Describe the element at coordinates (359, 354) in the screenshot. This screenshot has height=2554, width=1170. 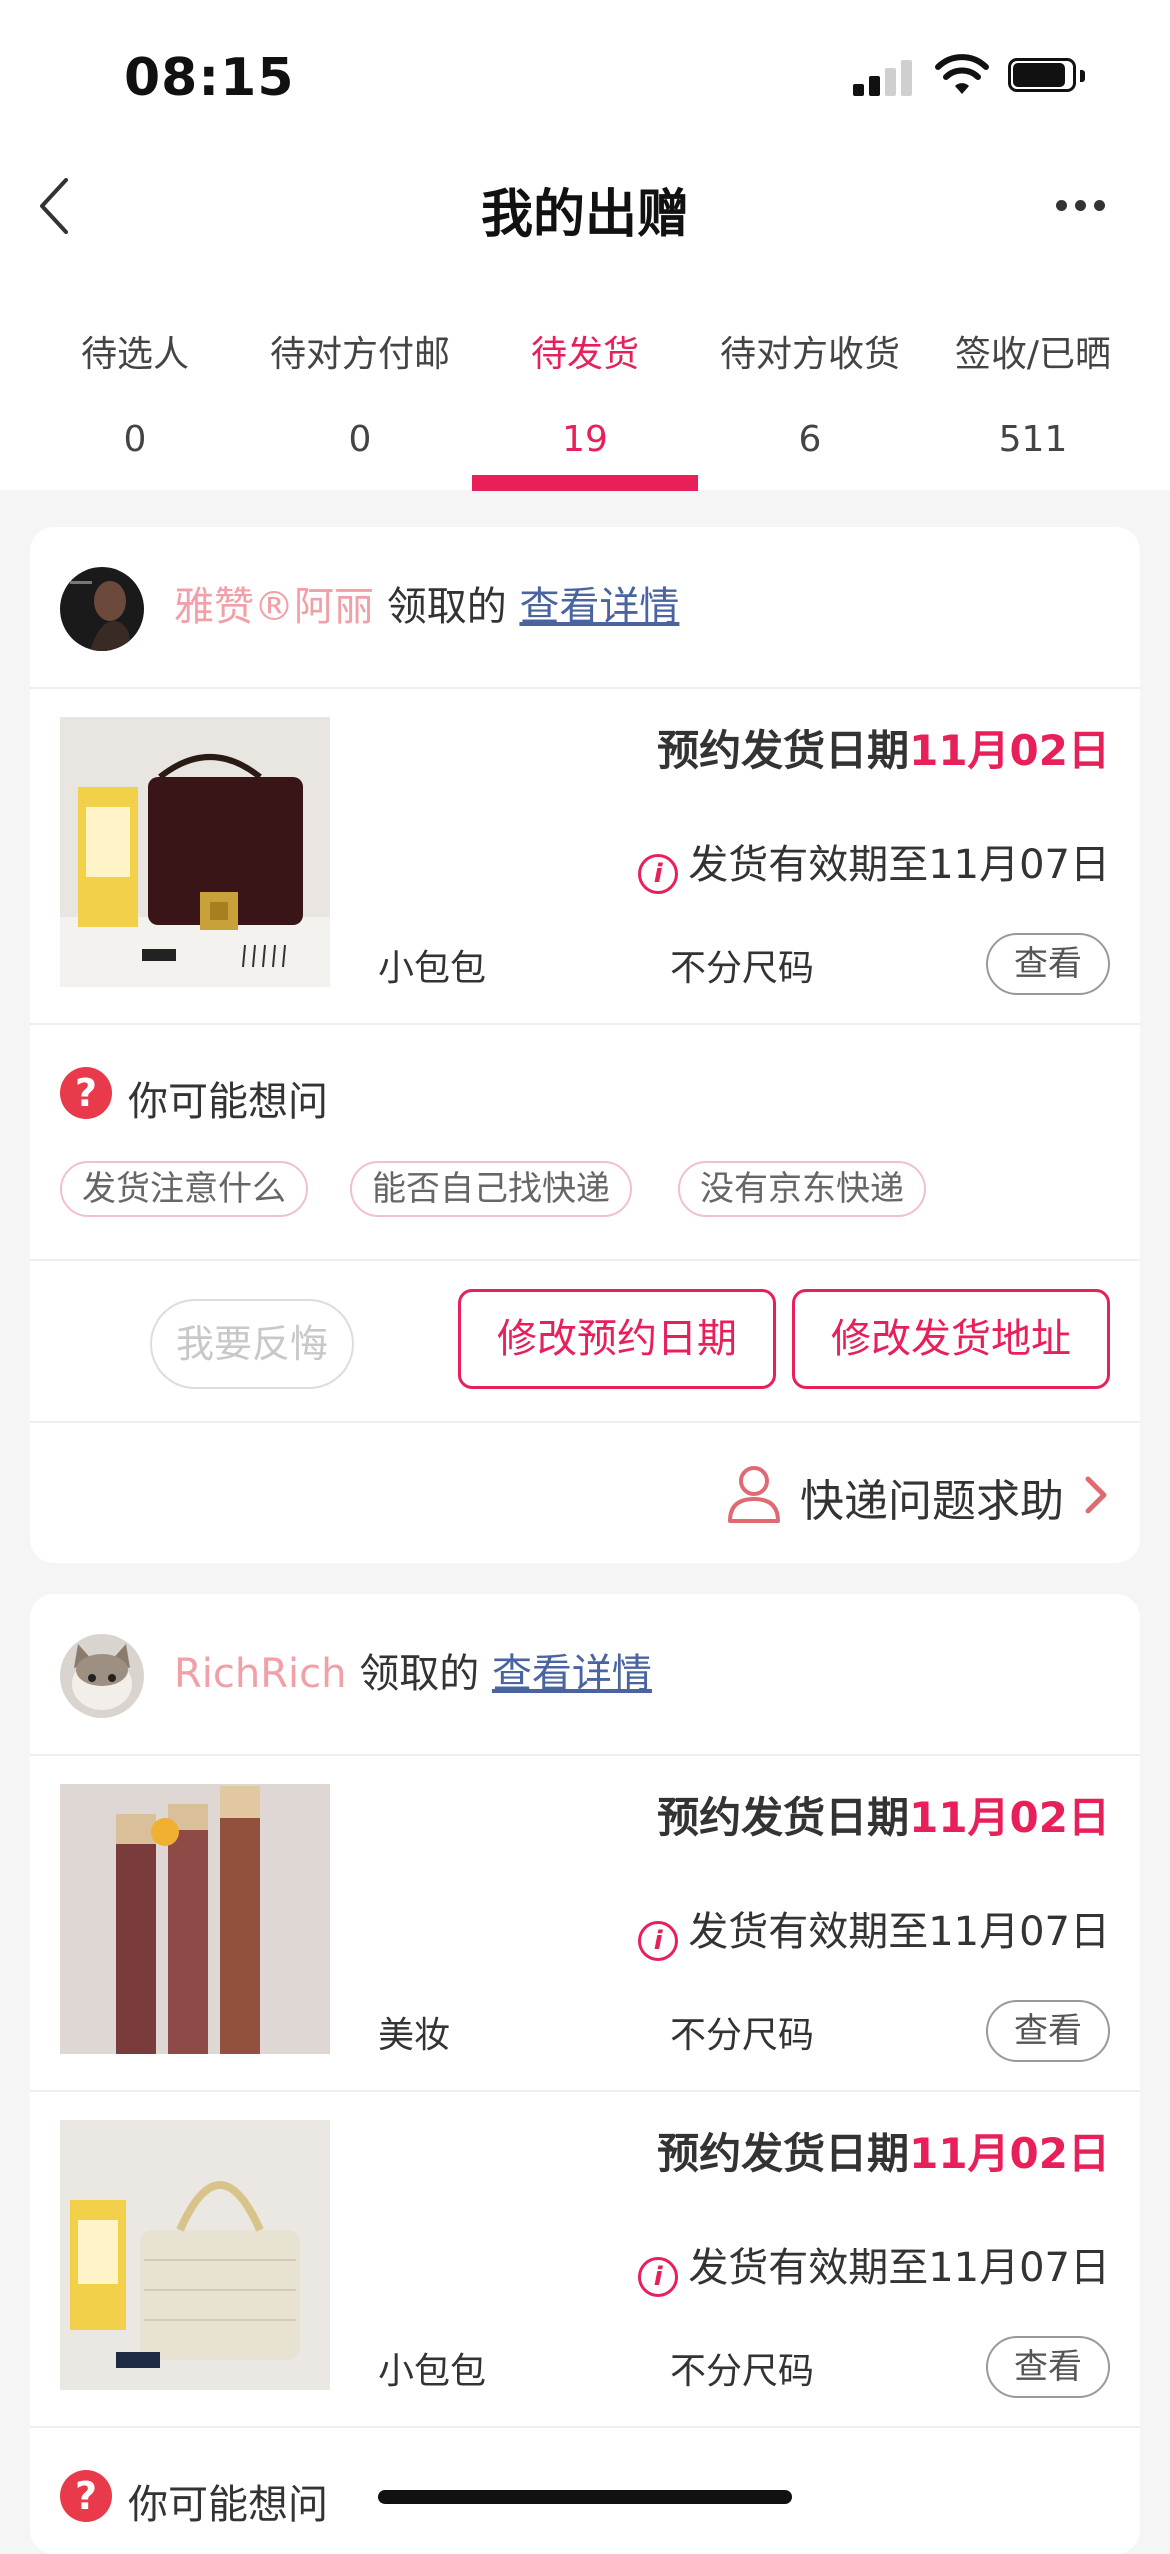
I see `tab-label: 待对方付邮` at that location.